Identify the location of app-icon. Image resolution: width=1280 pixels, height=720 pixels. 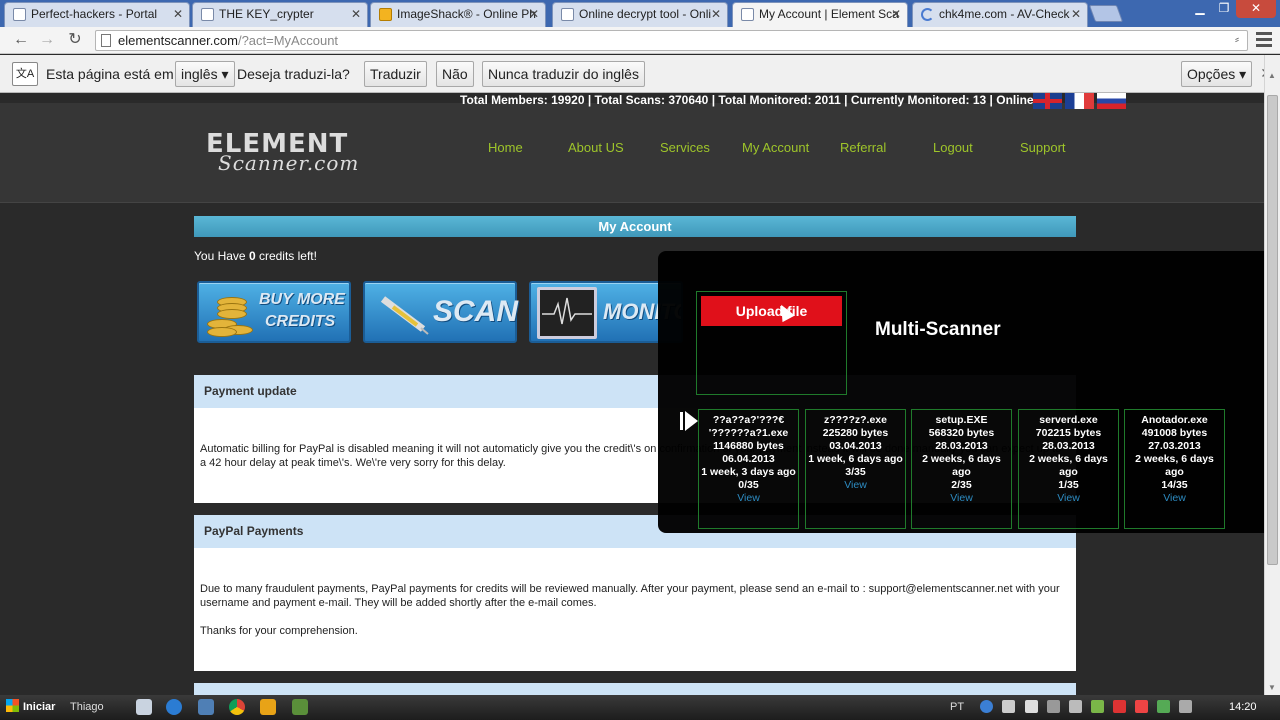
(300, 707).